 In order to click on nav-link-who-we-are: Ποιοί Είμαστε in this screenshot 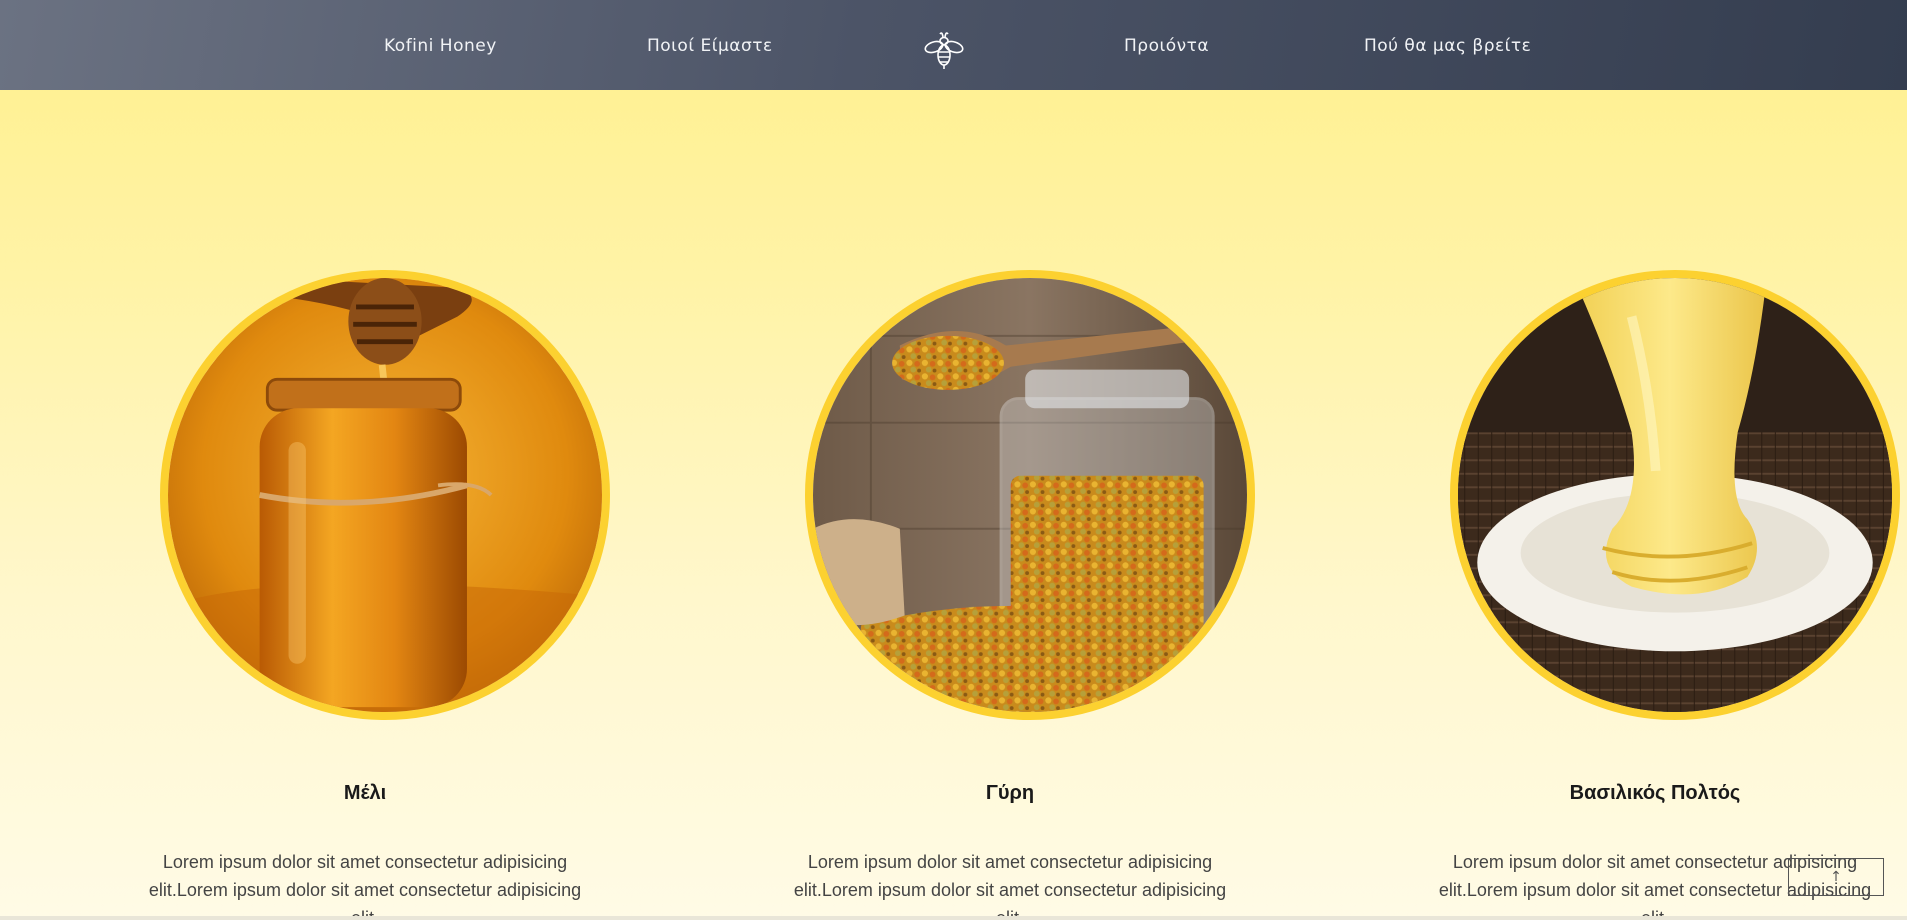, I will do `click(710, 46)`.